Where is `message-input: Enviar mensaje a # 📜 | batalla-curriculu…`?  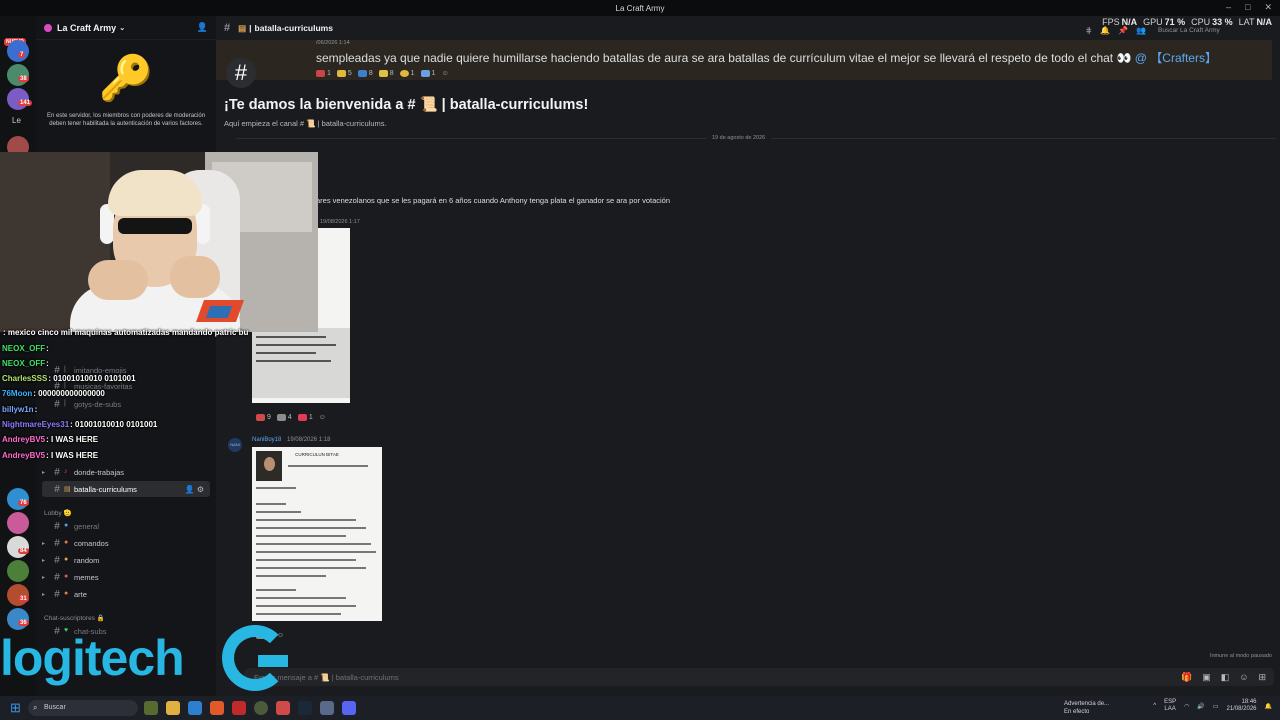
message-input: Enviar mensaje a # 📜 | batalla-curriculu… is located at coordinates (759, 677).